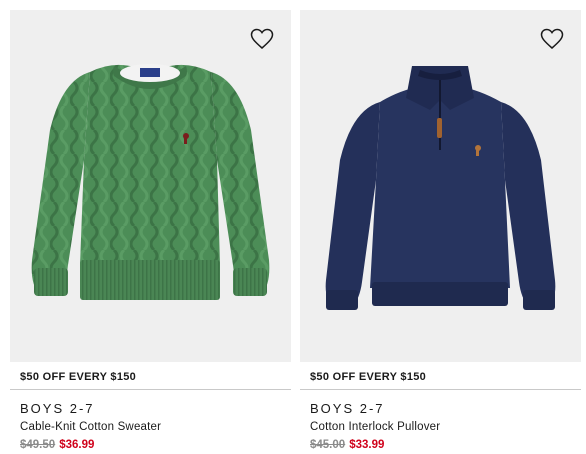 This screenshot has height=454, width=586. What do you see at coordinates (77, 445) in the screenshot?
I see `sale-price: $36.99` at bounding box center [77, 445].